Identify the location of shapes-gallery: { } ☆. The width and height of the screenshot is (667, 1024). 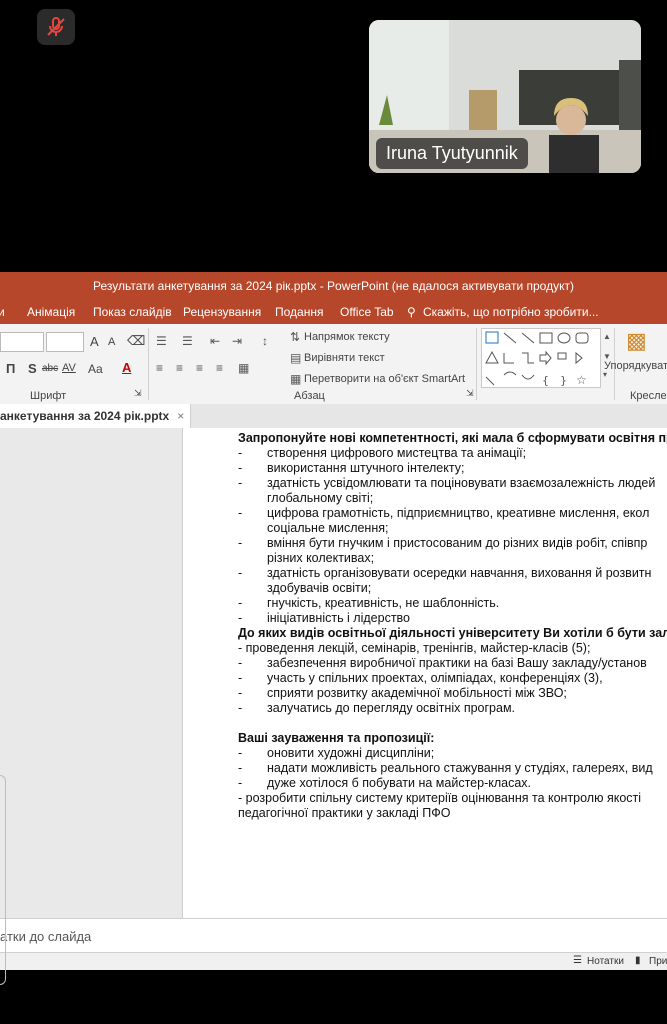
(541, 358).